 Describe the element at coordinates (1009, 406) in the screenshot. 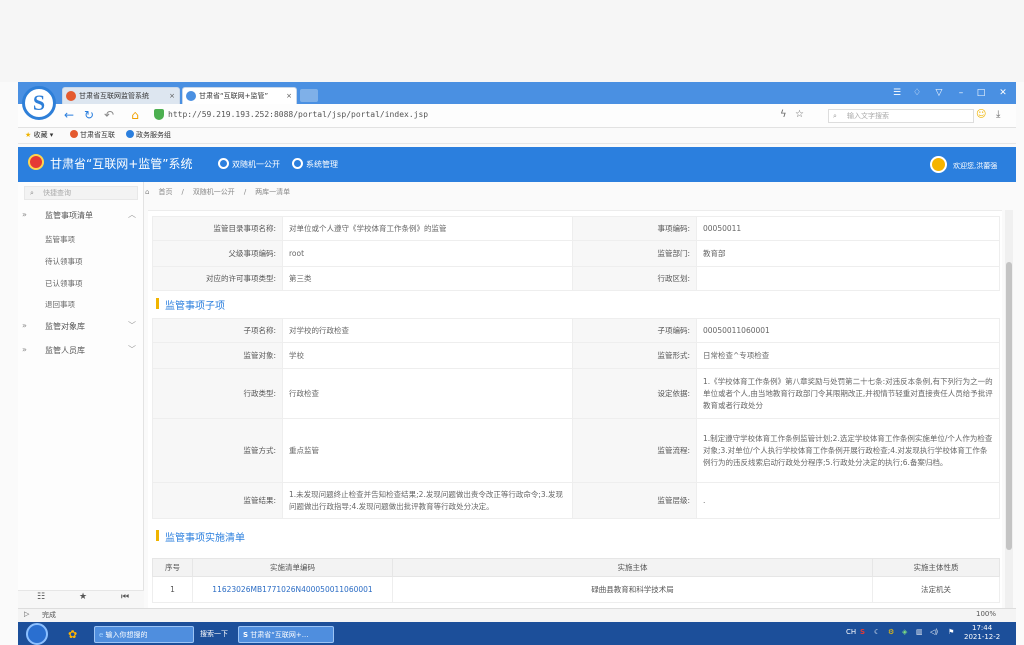

I see `scrollbar-thumb` at that location.